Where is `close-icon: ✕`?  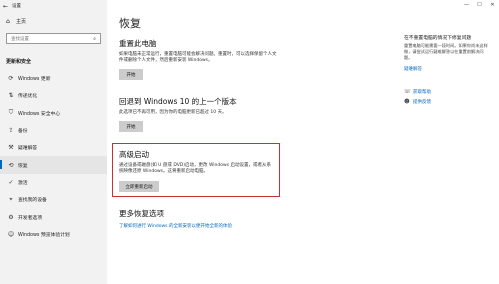
close-icon: ✕ is located at coordinates (492, 5).